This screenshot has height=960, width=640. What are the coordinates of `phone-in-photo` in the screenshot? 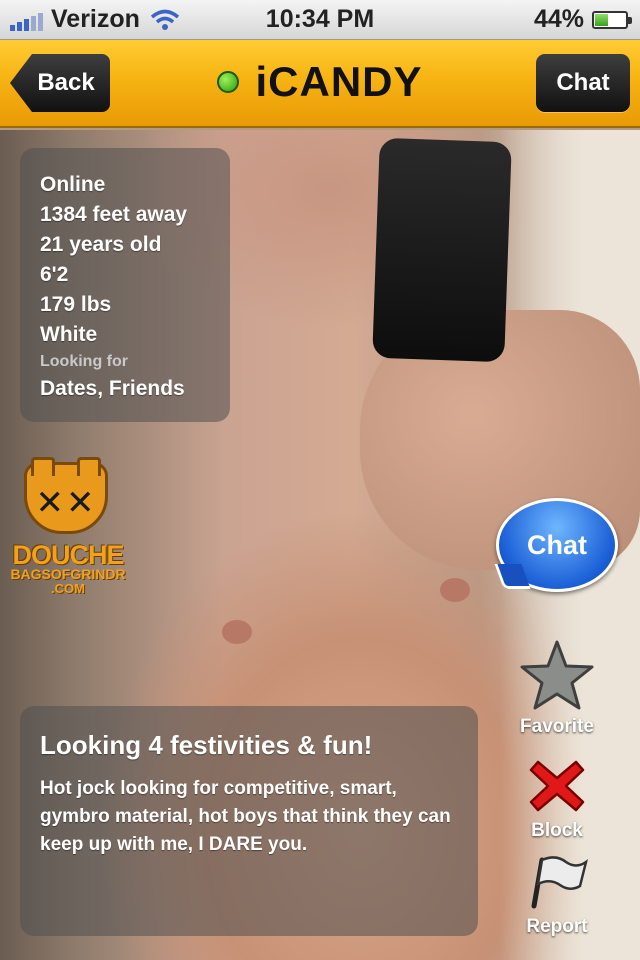 It's located at (442, 250).